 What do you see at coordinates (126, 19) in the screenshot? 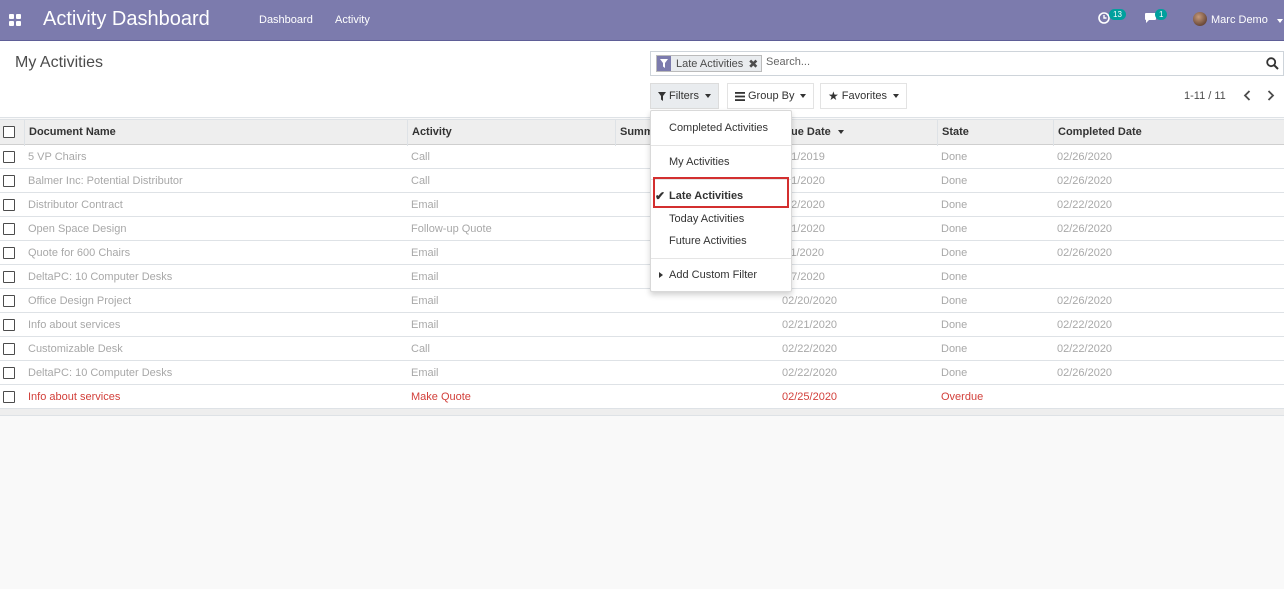
I see `app-title: Activity Dashboard` at bounding box center [126, 19].